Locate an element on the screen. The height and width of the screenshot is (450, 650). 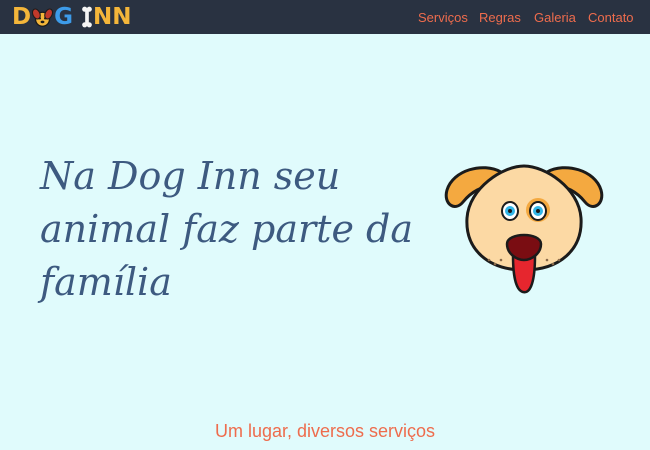
logo-letters-nn: NN is located at coordinates (112, 17).